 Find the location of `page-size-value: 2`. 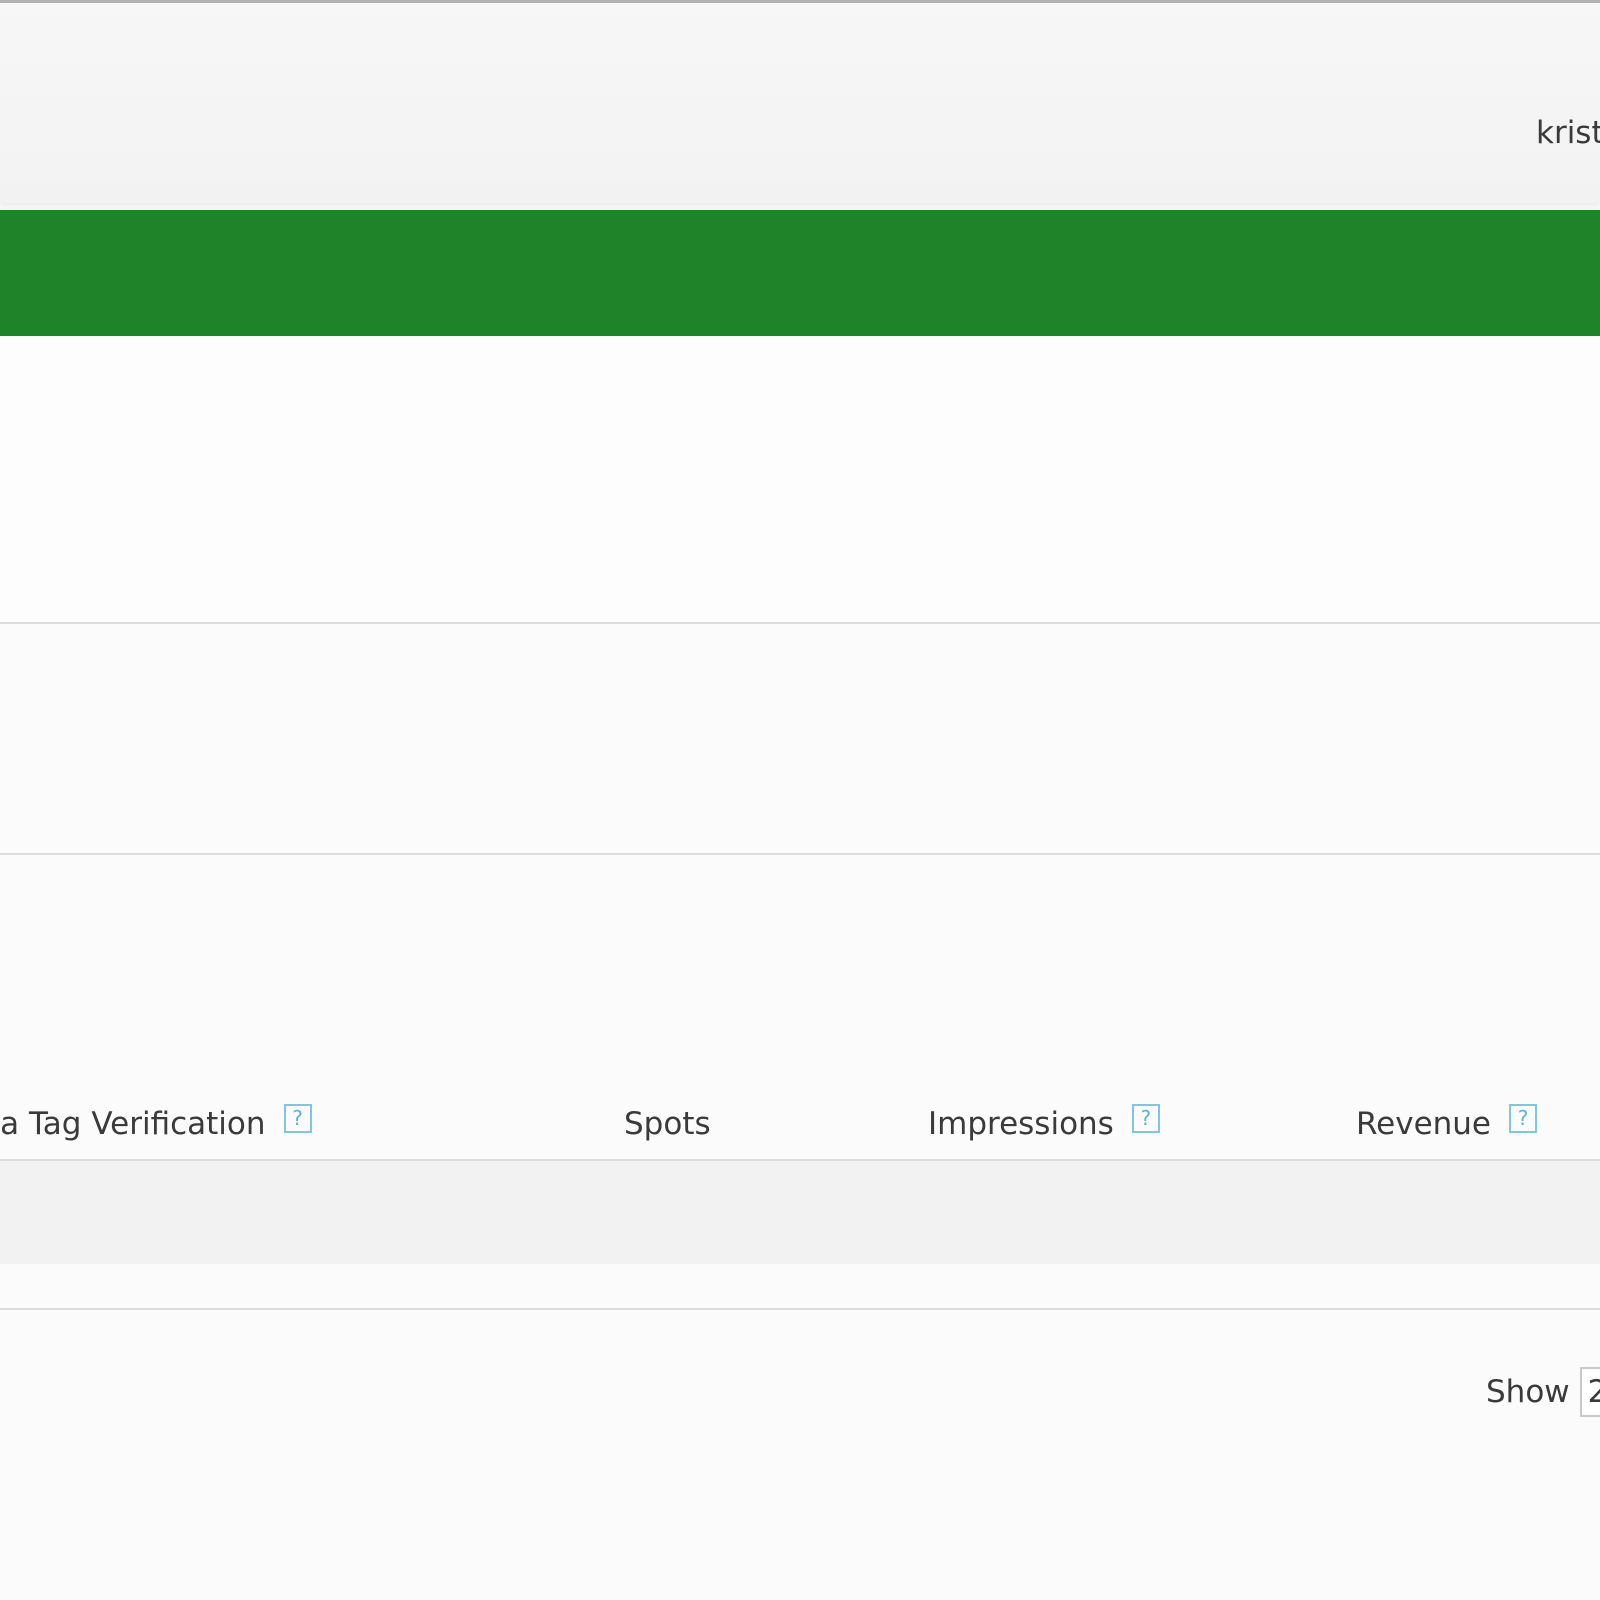

page-size-value: 2 is located at coordinates (1593, 1392).